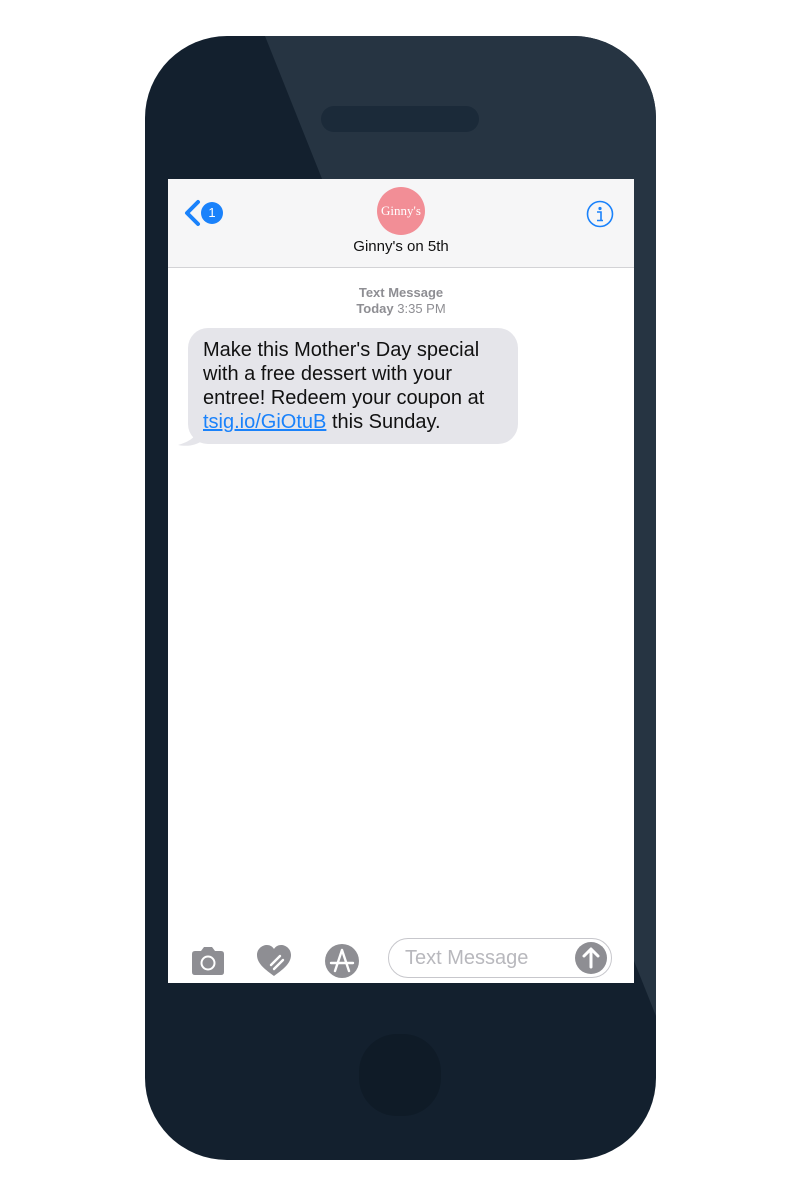 The height and width of the screenshot is (1200, 800). Describe the element at coordinates (401, 246) in the screenshot. I see `contact-name: Ginny's on 5th` at that location.